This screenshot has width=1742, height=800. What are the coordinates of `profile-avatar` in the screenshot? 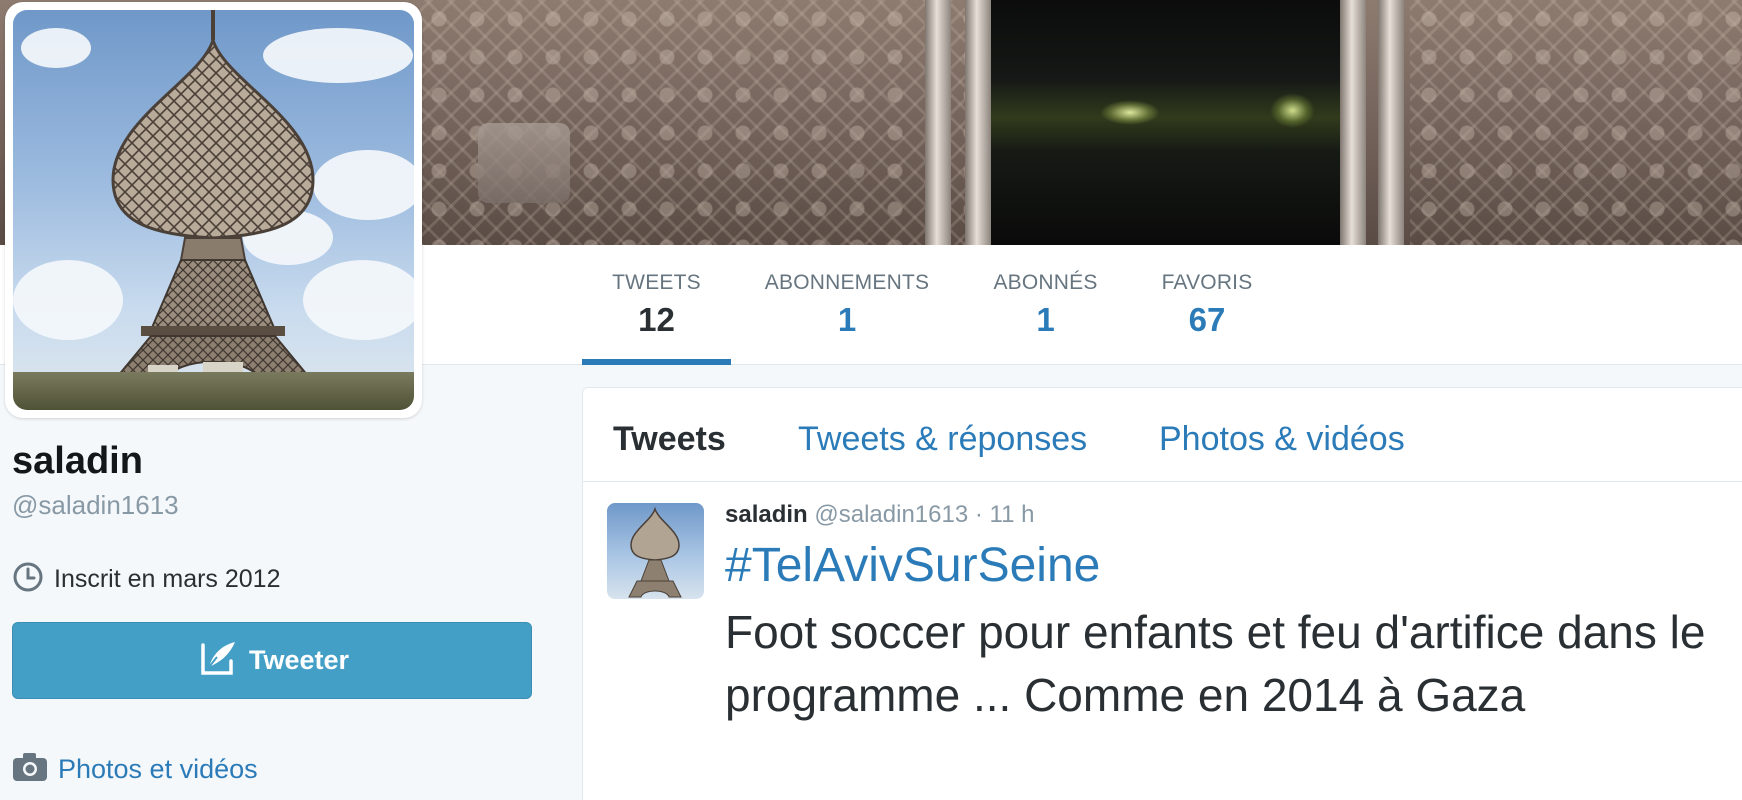 It's located at (213, 210).